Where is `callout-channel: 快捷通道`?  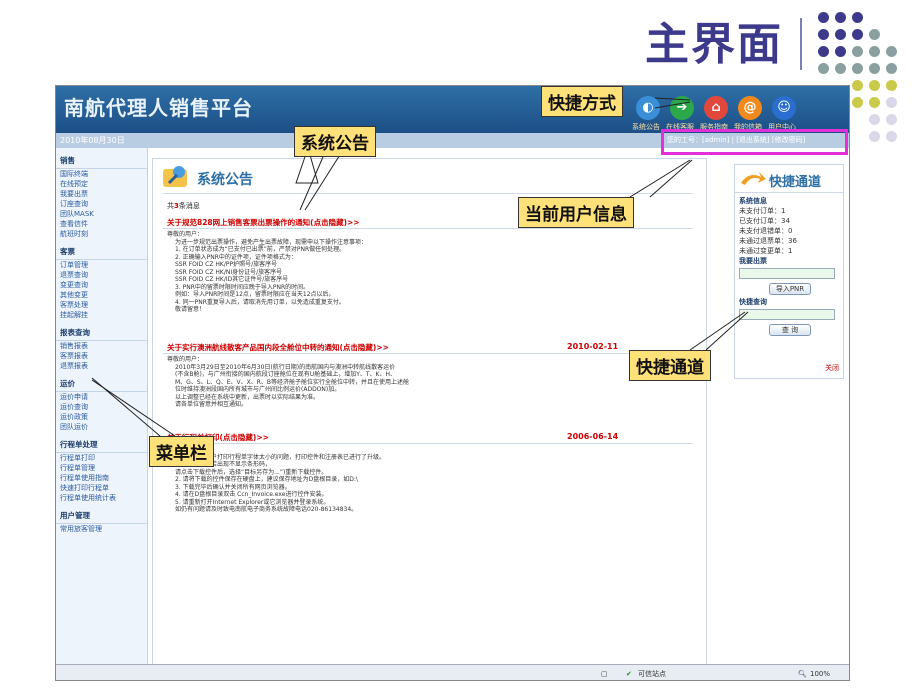 callout-channel: 快捷通道 is located at coordinates (670, 365).